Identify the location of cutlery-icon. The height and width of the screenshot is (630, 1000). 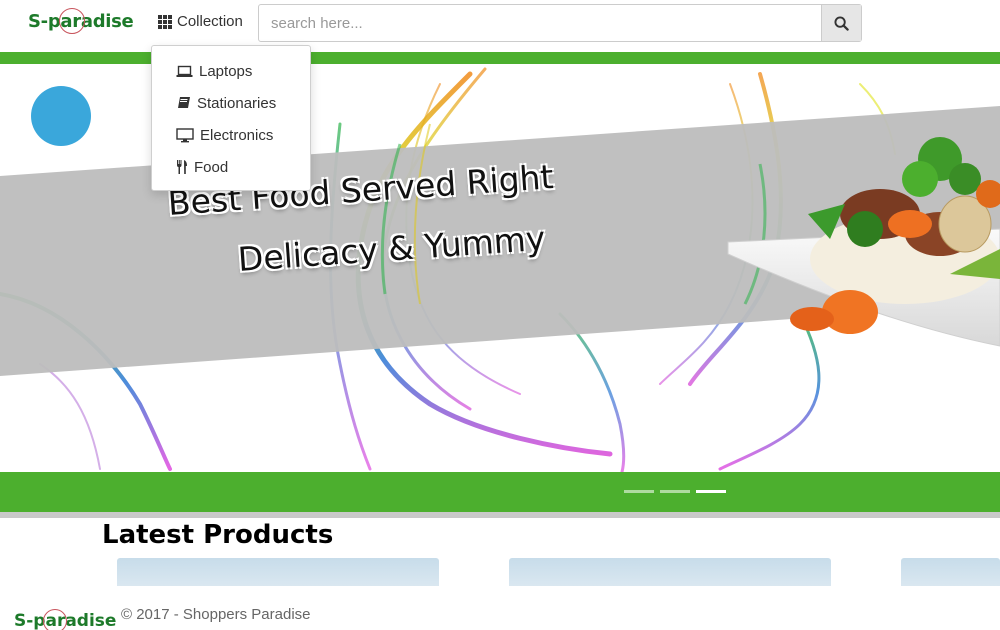
(182, 167).